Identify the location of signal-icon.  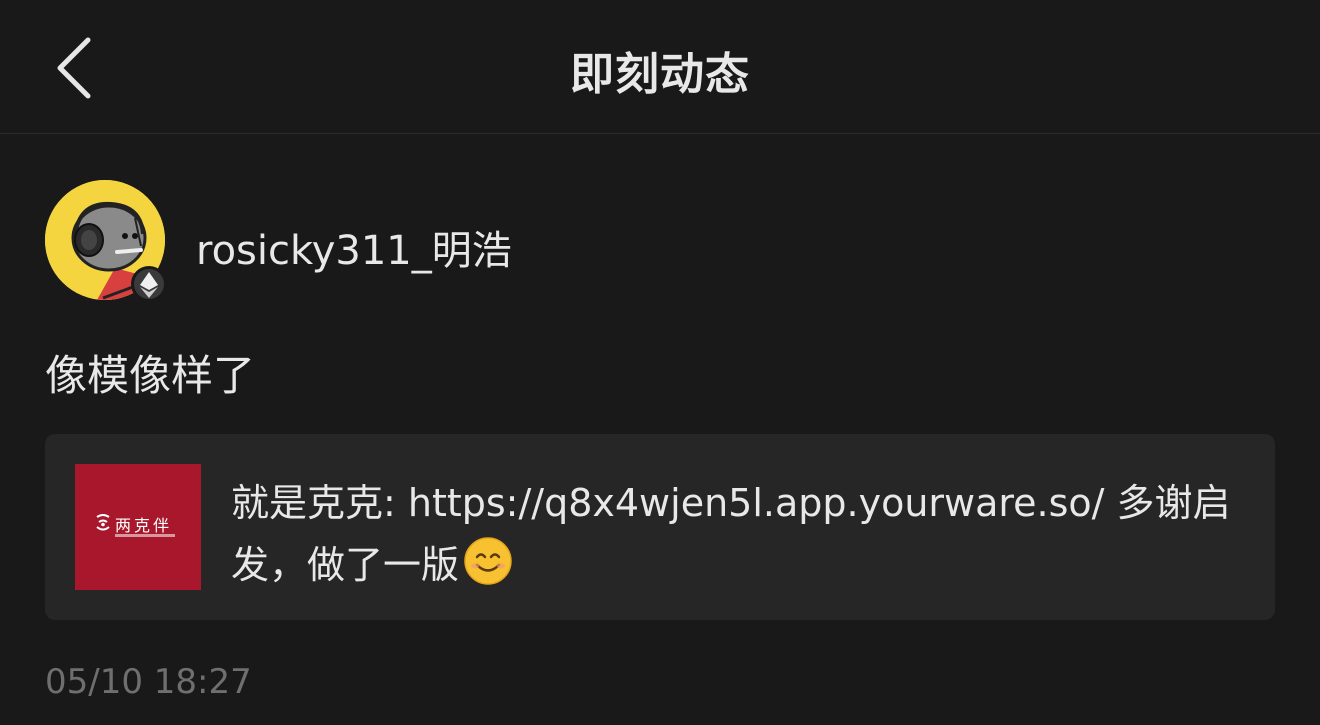
(103, 522).